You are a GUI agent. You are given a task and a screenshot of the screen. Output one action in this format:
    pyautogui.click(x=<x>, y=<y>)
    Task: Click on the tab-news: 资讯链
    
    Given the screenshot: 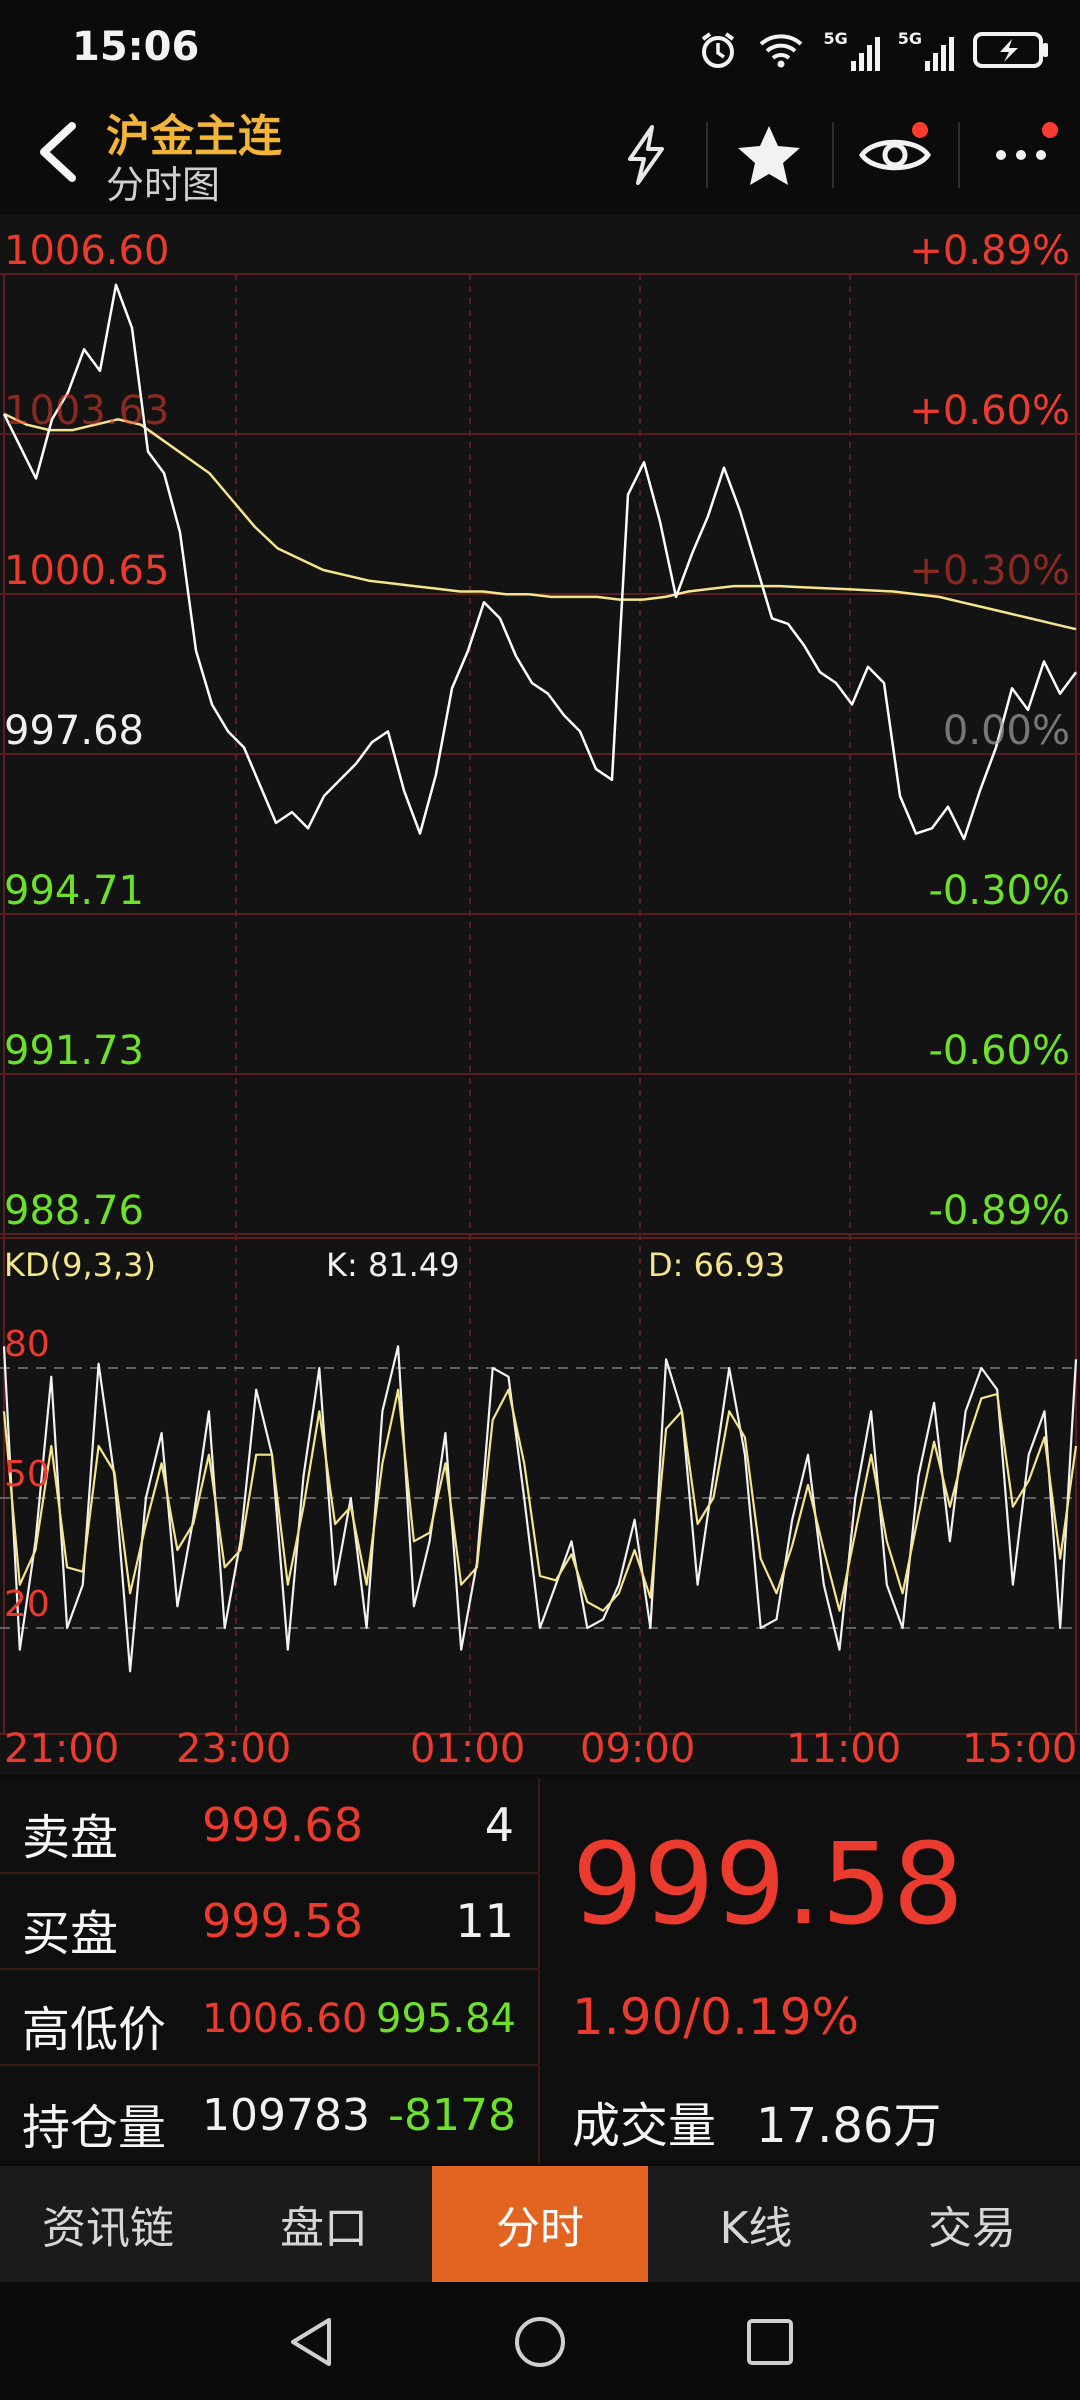 What is the action you would take?
    pyautogui.click(x=108, y=2224)
    